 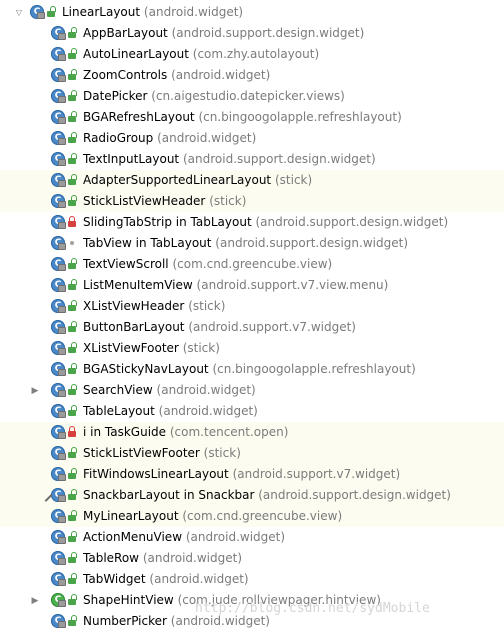 What do you see at coordinates (144, 201) in the screenshot?
I see `class-name: StickListViewHeader` at bounding box center [144, 201].